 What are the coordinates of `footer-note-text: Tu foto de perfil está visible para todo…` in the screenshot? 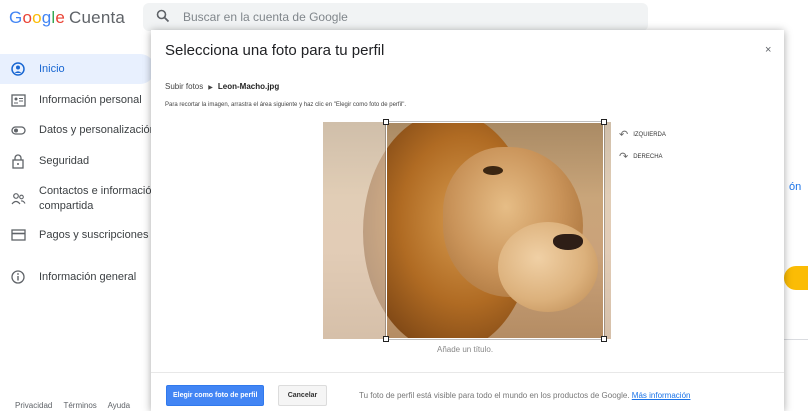 It's located at (494, 395).